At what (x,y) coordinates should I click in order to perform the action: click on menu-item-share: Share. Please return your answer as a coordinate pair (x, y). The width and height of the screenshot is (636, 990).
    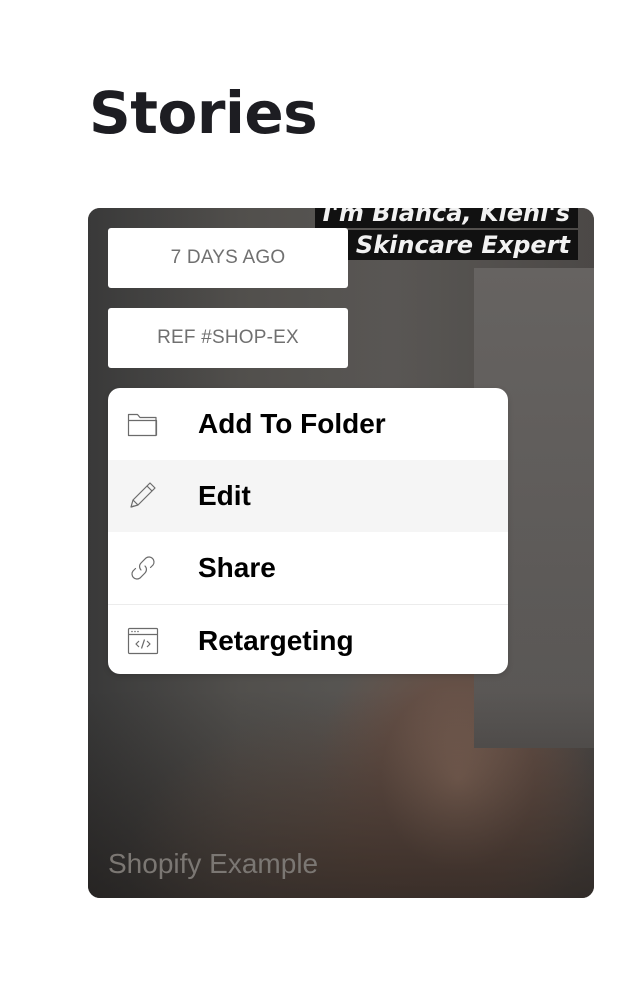
    Looking at the image, I should click on (308, 568).